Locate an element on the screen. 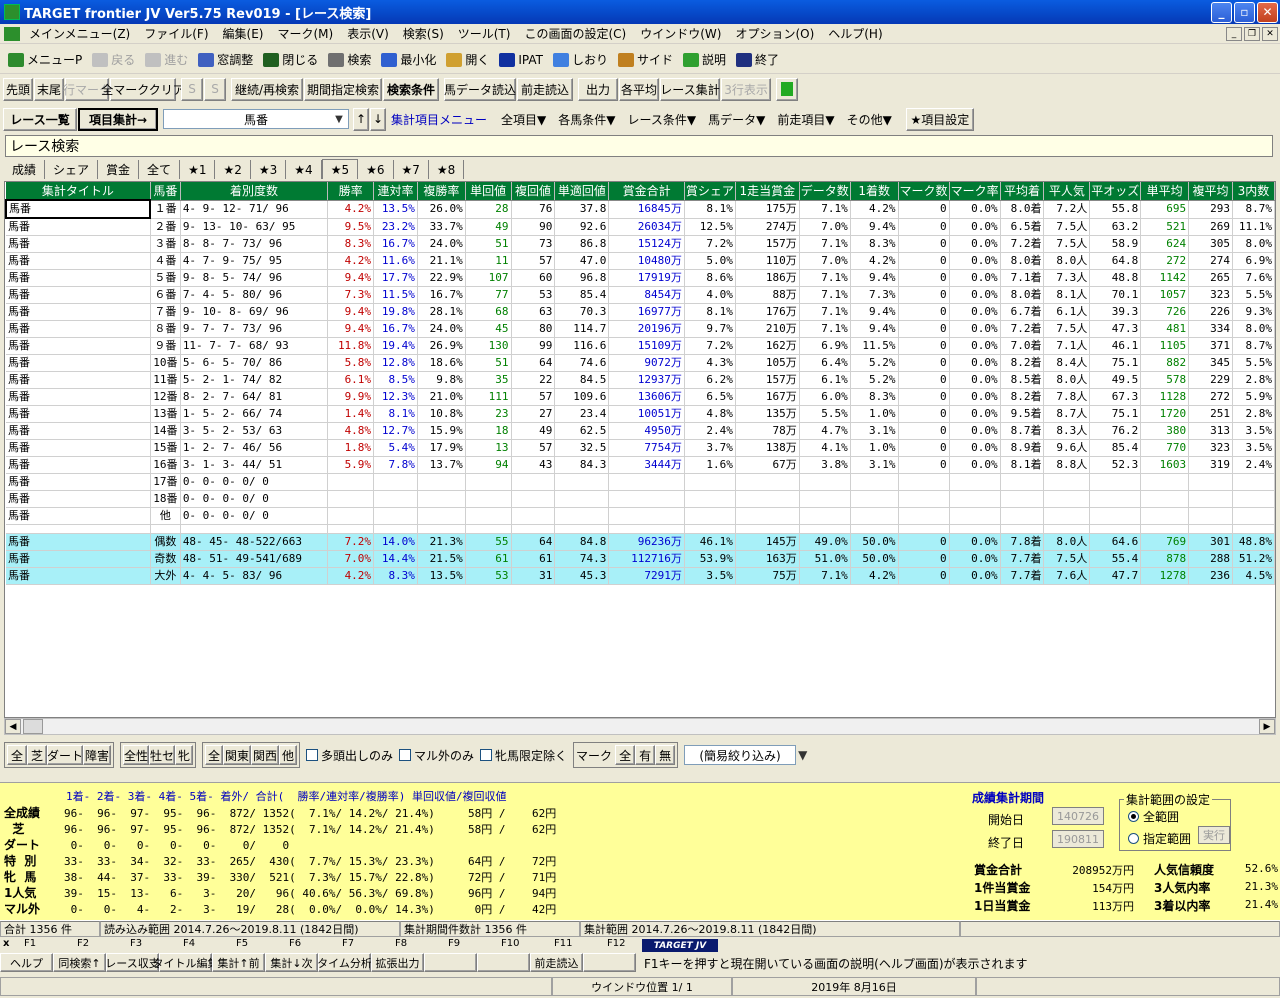 Image resolution: width=1280 pixels, height=998 pixels. region-filter-btn-0: 全 is located at coordinates (214, 755).